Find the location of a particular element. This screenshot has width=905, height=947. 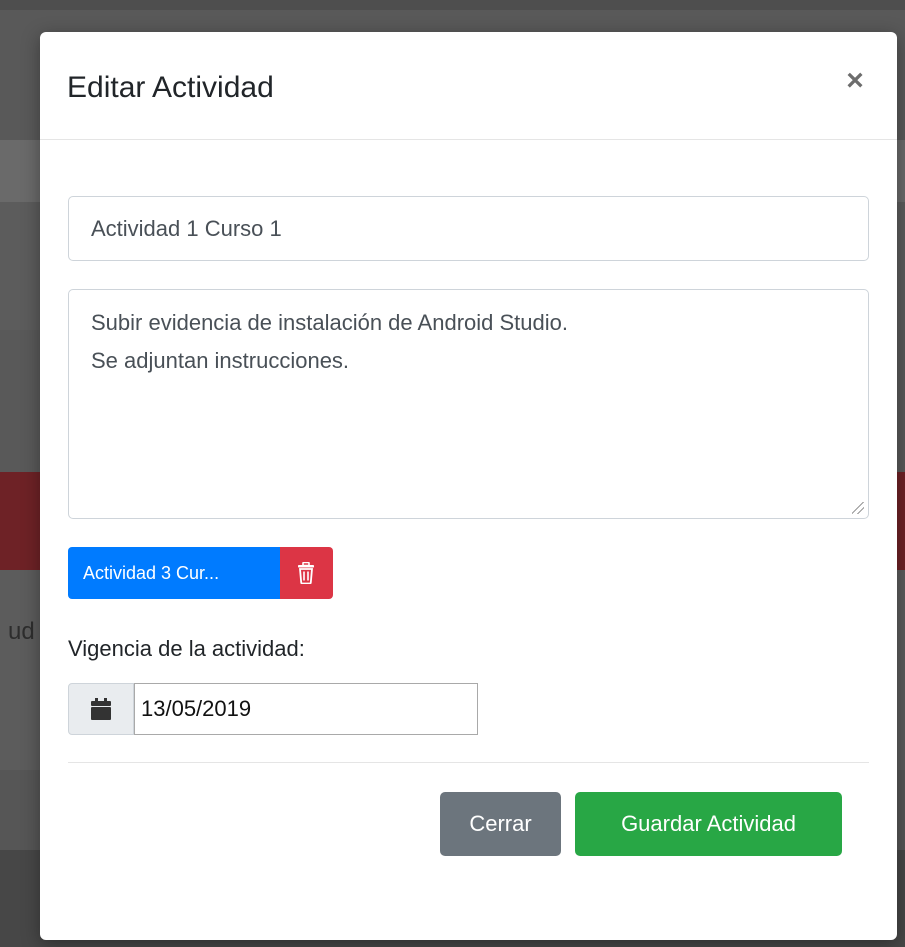

resize-grip-icon is located at coordinates (858, 508).